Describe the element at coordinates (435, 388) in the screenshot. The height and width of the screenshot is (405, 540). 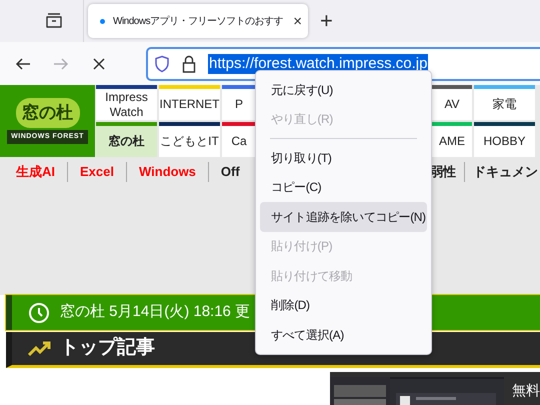
I see `article-card: 無料` at that location.